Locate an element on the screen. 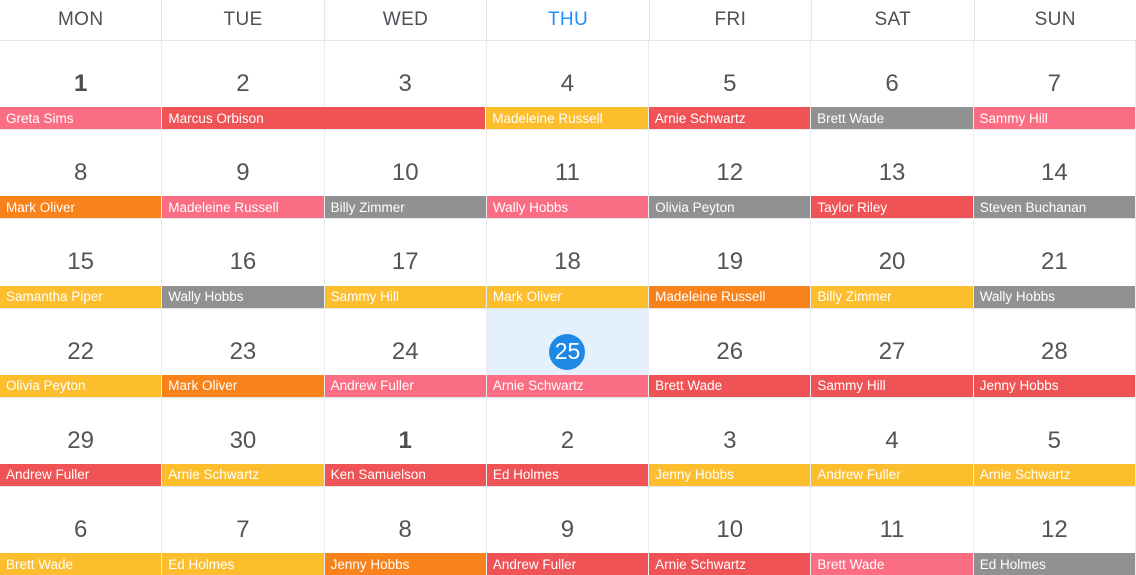  event-bar: Samantha Piper is located at coordinates (81, 296).